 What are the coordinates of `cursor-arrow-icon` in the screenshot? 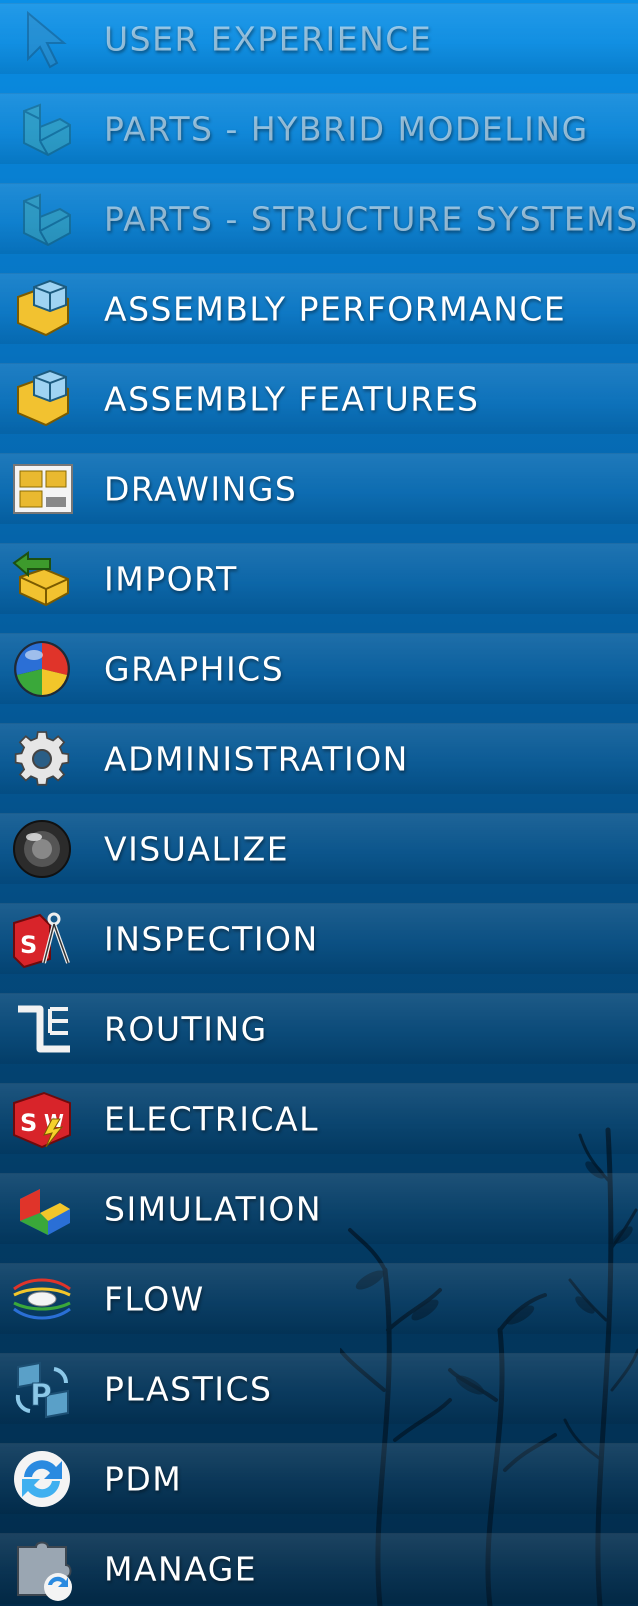 It's located at (42, 39).